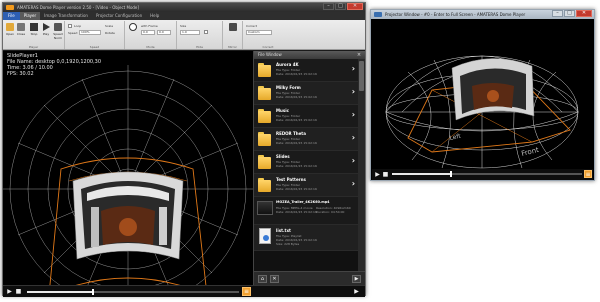  What do you see at coordinates (385, 174) in the screenshot?
I see `projector-stop-button: ■` at bounding box center [385, 174].